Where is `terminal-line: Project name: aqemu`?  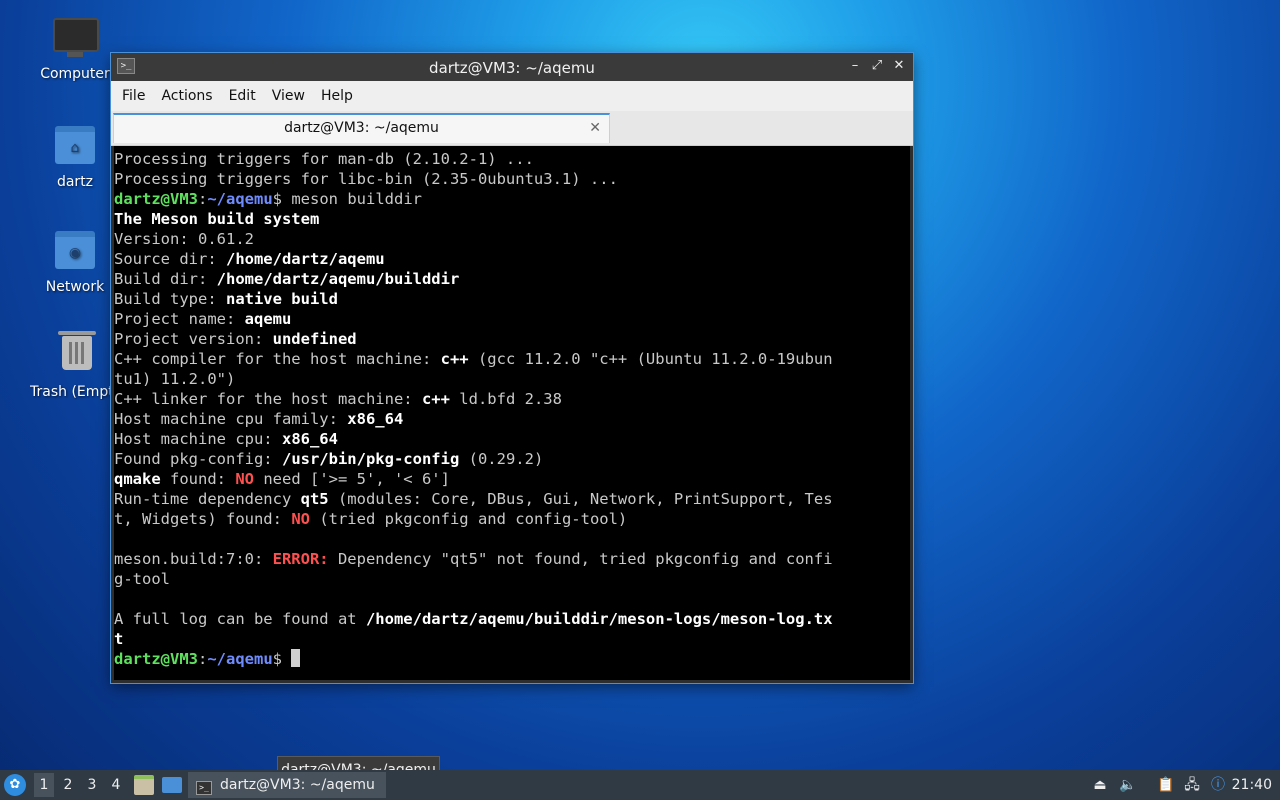
terminal-line: Project name: aqemu is located at coordinates (203, 319).